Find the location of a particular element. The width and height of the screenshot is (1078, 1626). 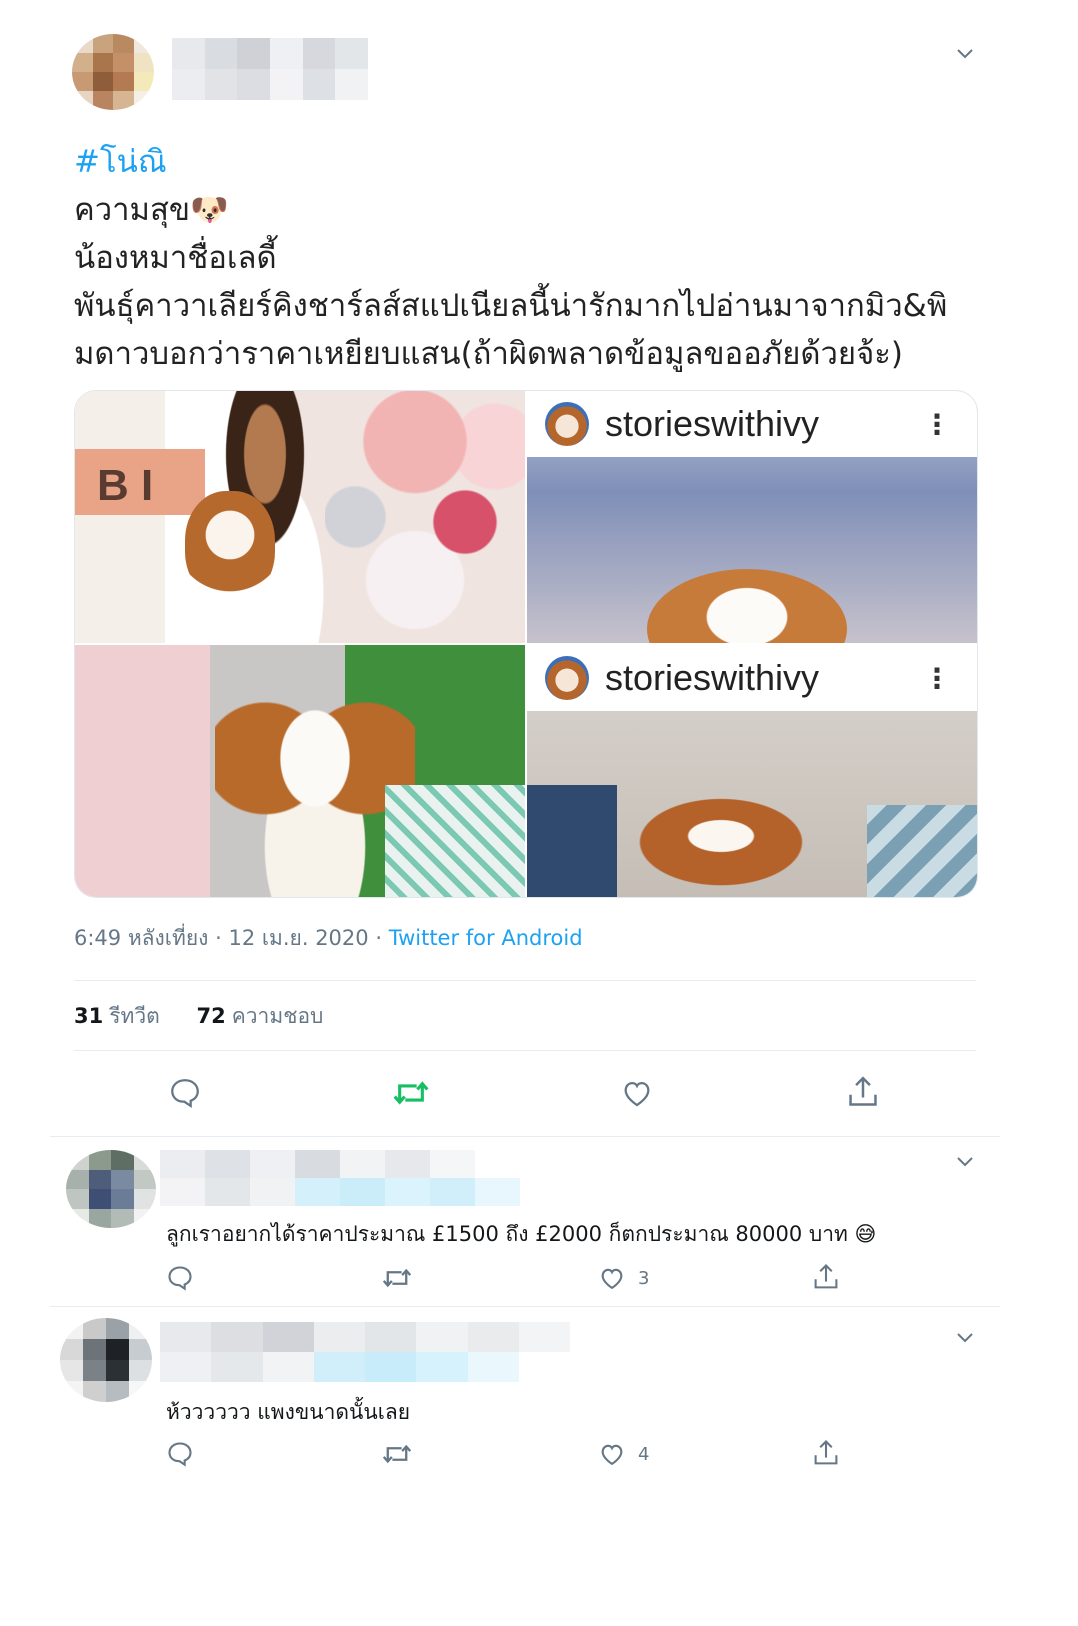

photo-puppy-closeup is located at coordinates (300, 771).